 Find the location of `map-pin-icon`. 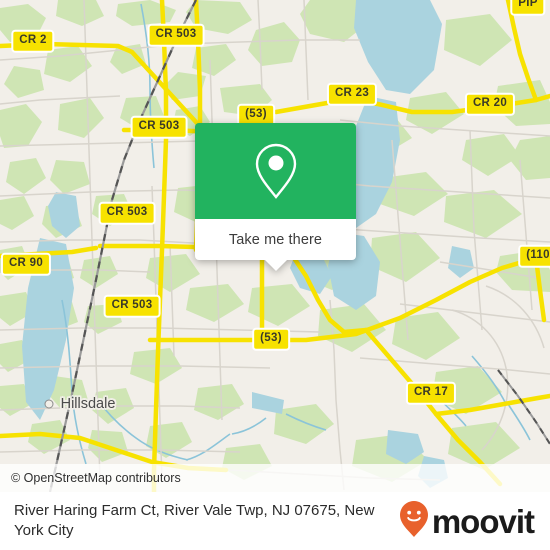

map-pin-icon is located at coordinates (276, 171).